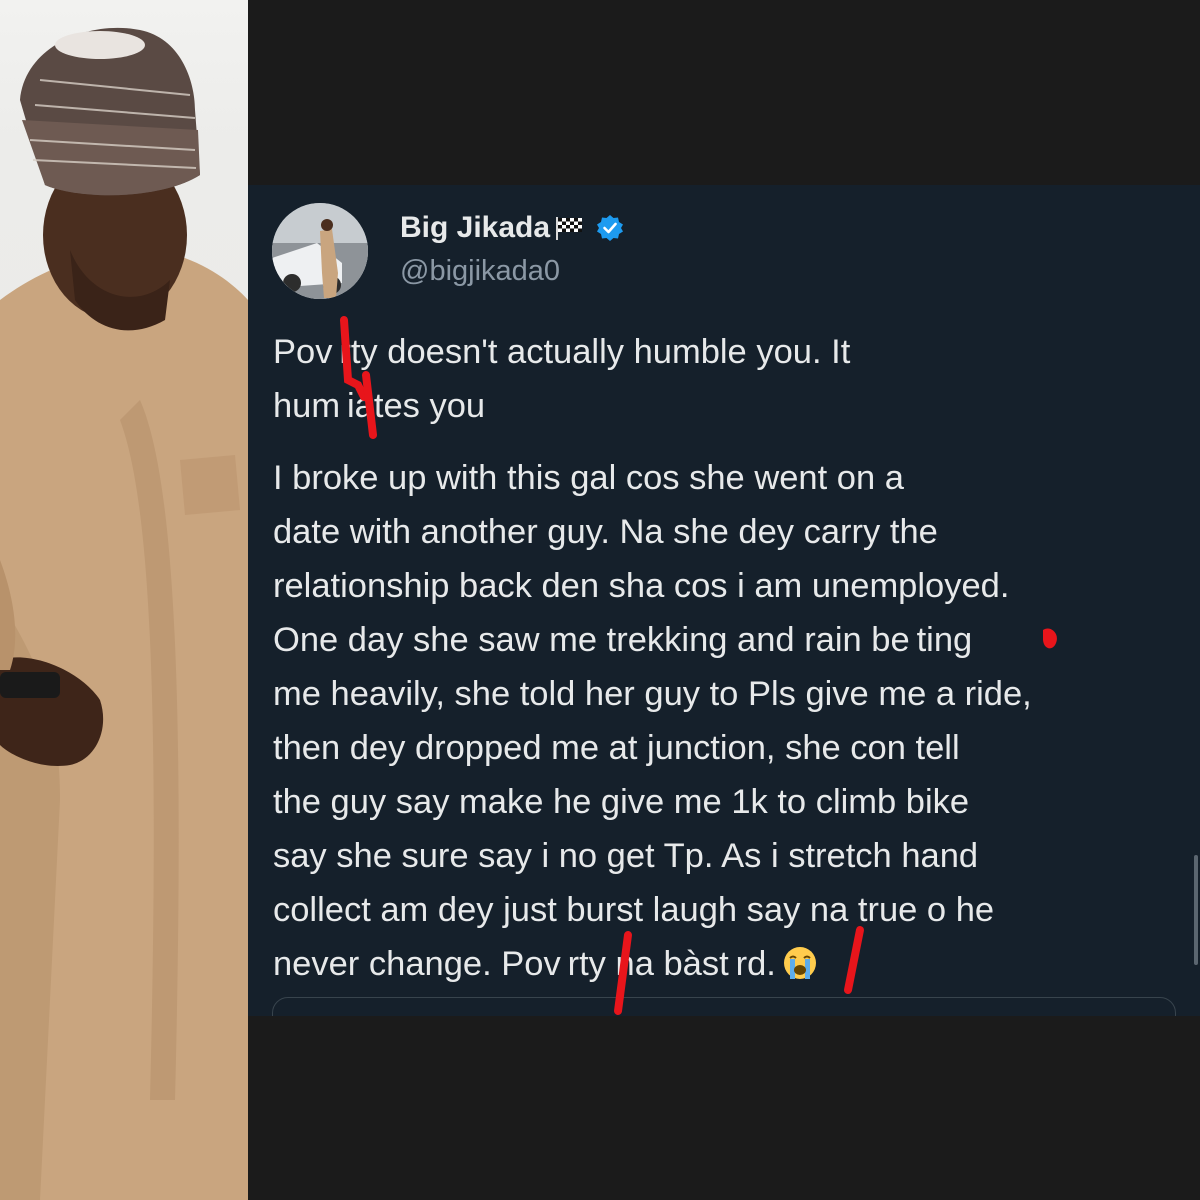  What do you see at coordinates (610, 228) in the screenshot?
I see `verified-badge-icon` at bounding box center [610, 228].